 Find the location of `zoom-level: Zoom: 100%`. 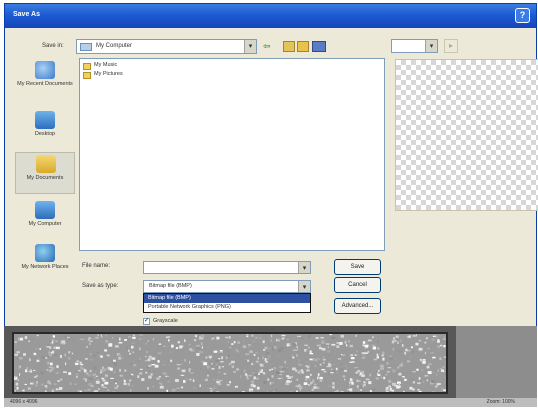

zoom-level: Zoom: 100% is located at coordinates (500, 402).